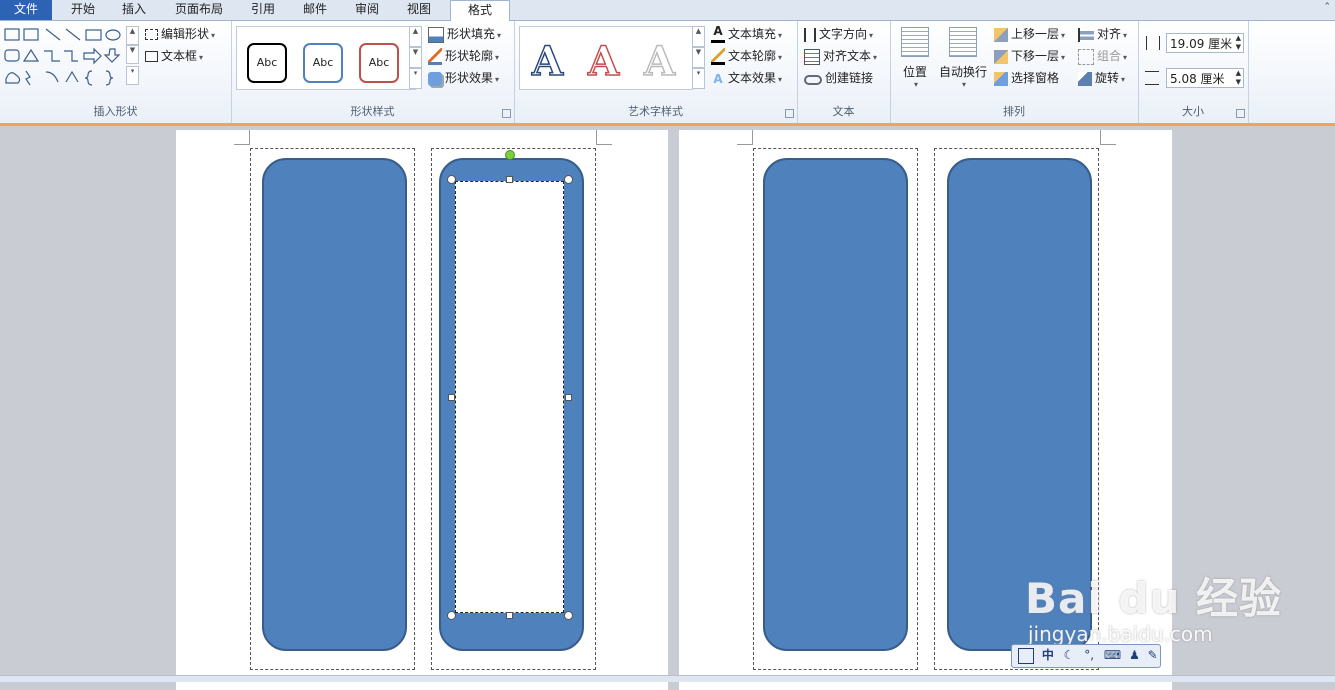 The image size is (1335, 690). Describe the element at coordinates (1086, 34) in the screenshot. I see `align-icon` at that location.